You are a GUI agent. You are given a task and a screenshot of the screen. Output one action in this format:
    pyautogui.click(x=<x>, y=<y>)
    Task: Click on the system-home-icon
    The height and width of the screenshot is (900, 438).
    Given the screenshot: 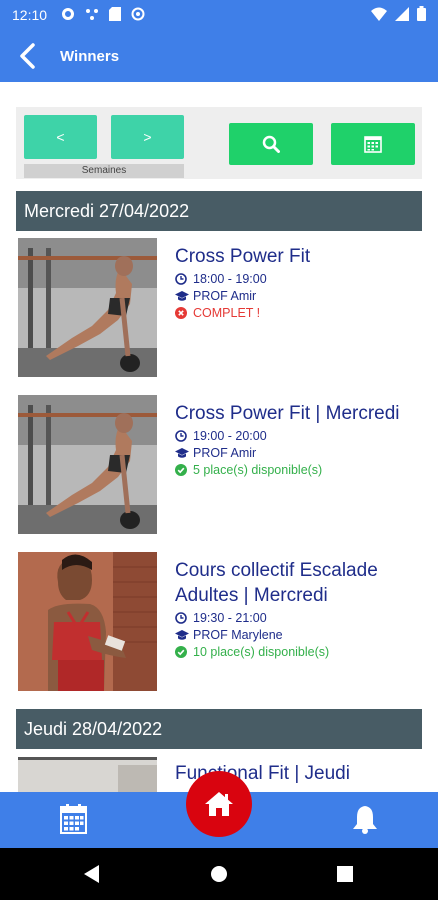 What is the action you would take?
    pyautogui.click(x=219, y=876)
    